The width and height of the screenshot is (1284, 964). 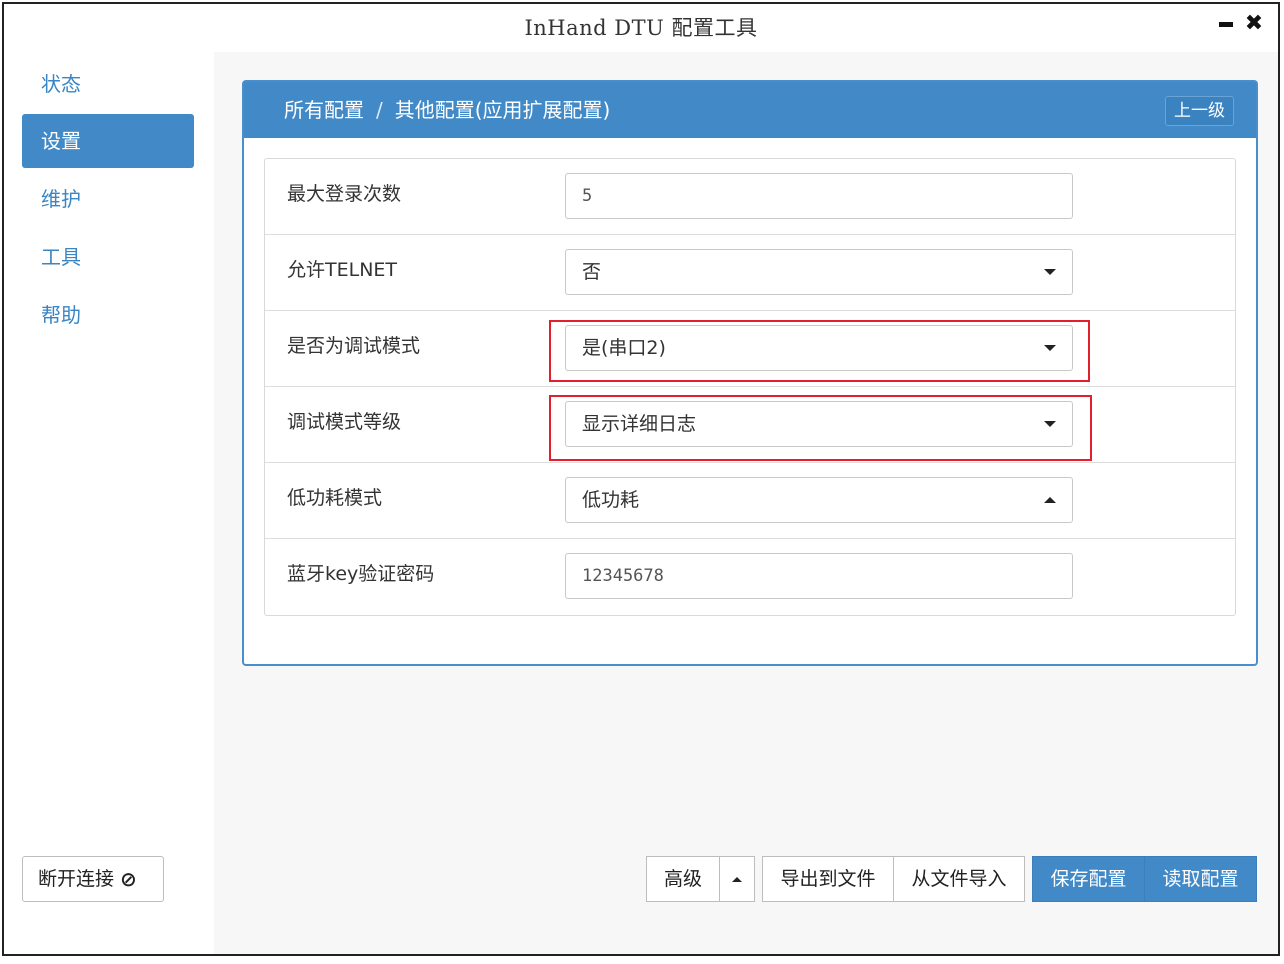 What do you see at coordinates (335, 498) in the screenshot?
I see `low-power-label: 低功耗模式` at bounding box center [335, 498].